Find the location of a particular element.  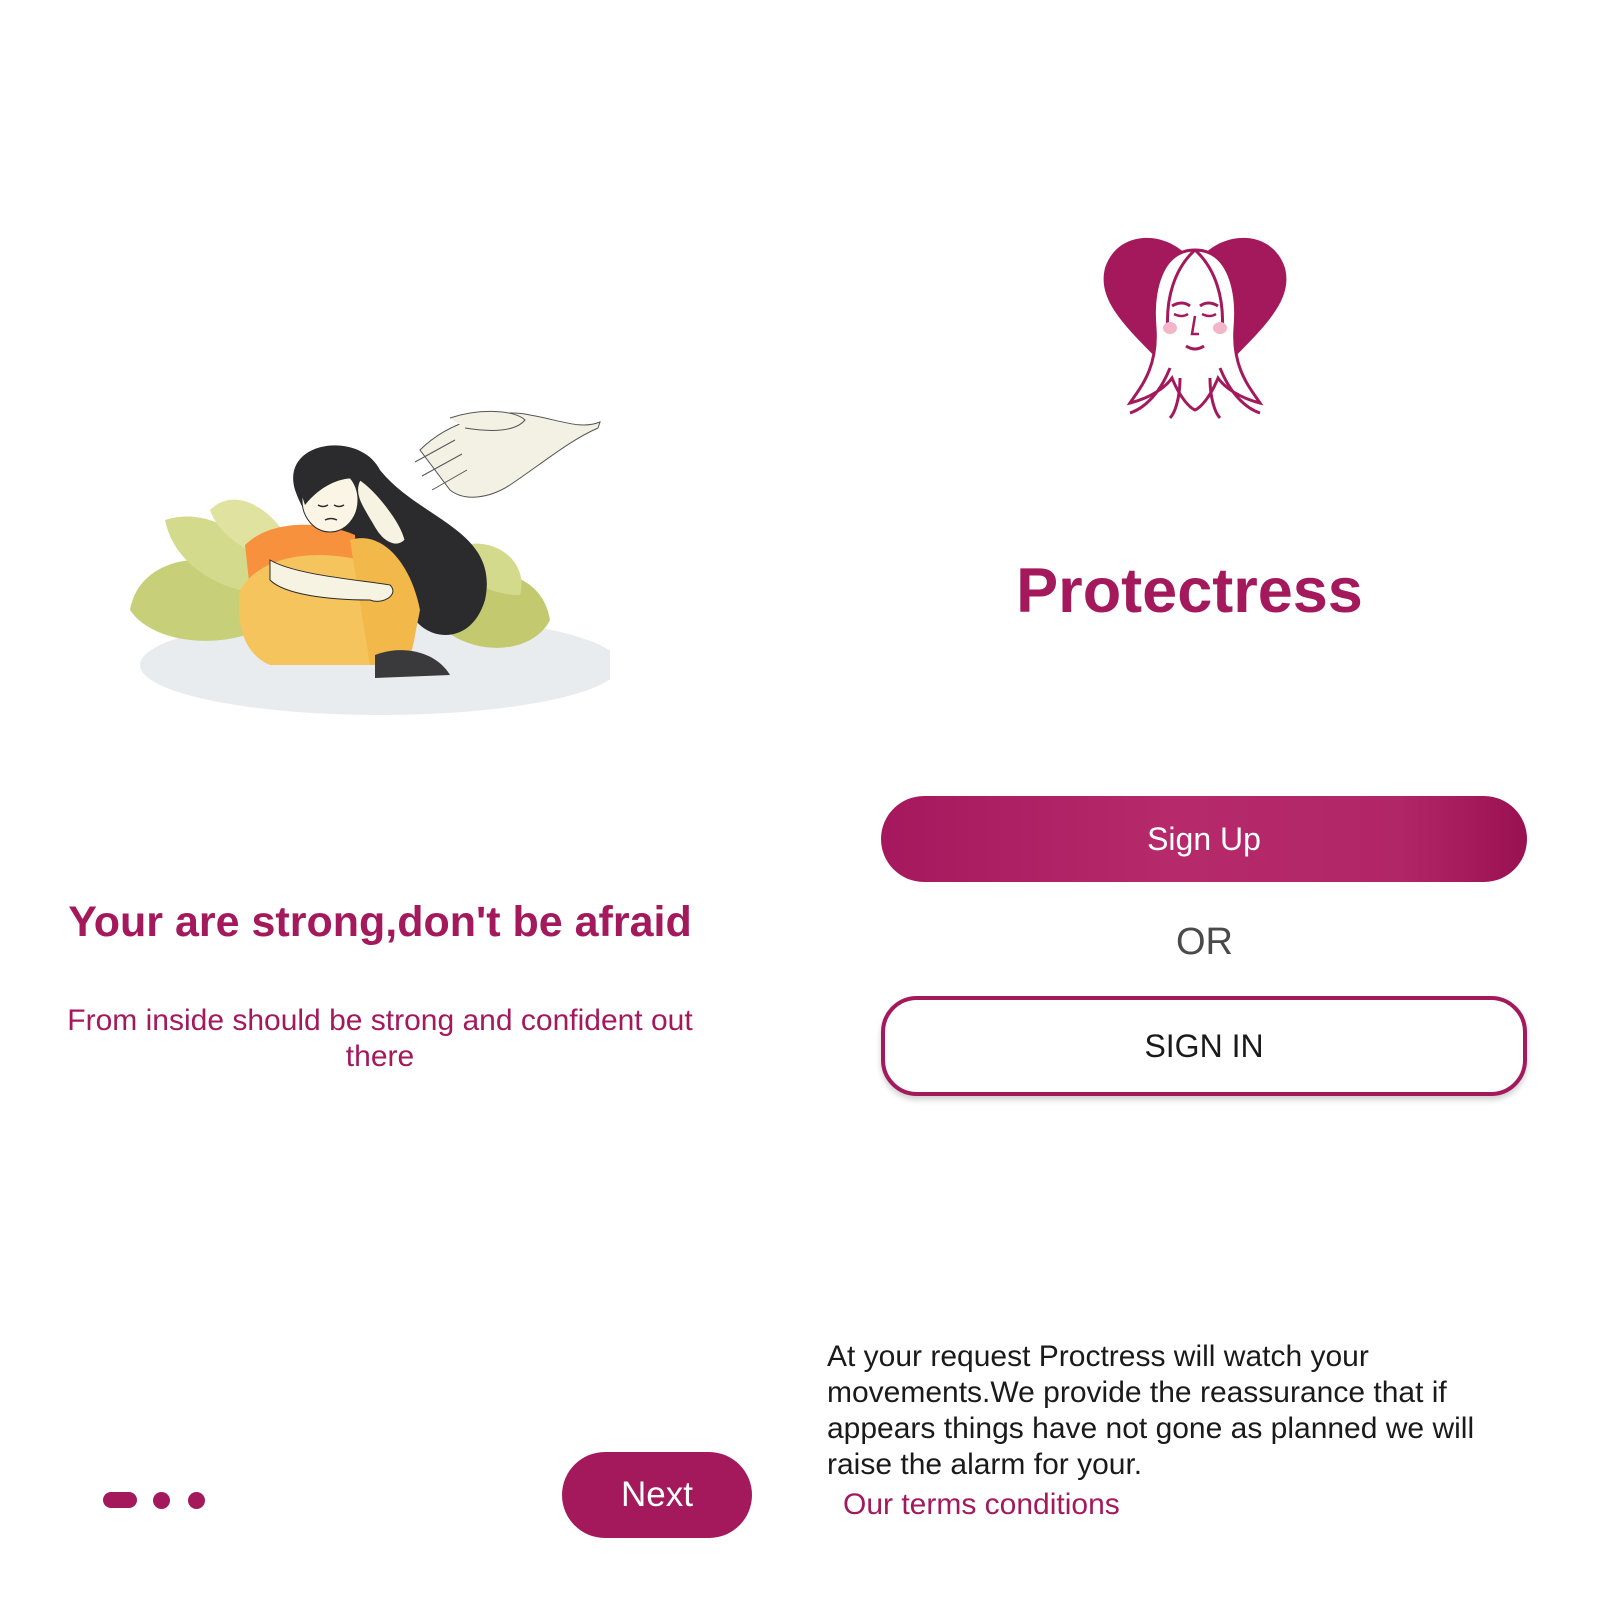

or-divider: OR is located at coordinates (1204, 942).